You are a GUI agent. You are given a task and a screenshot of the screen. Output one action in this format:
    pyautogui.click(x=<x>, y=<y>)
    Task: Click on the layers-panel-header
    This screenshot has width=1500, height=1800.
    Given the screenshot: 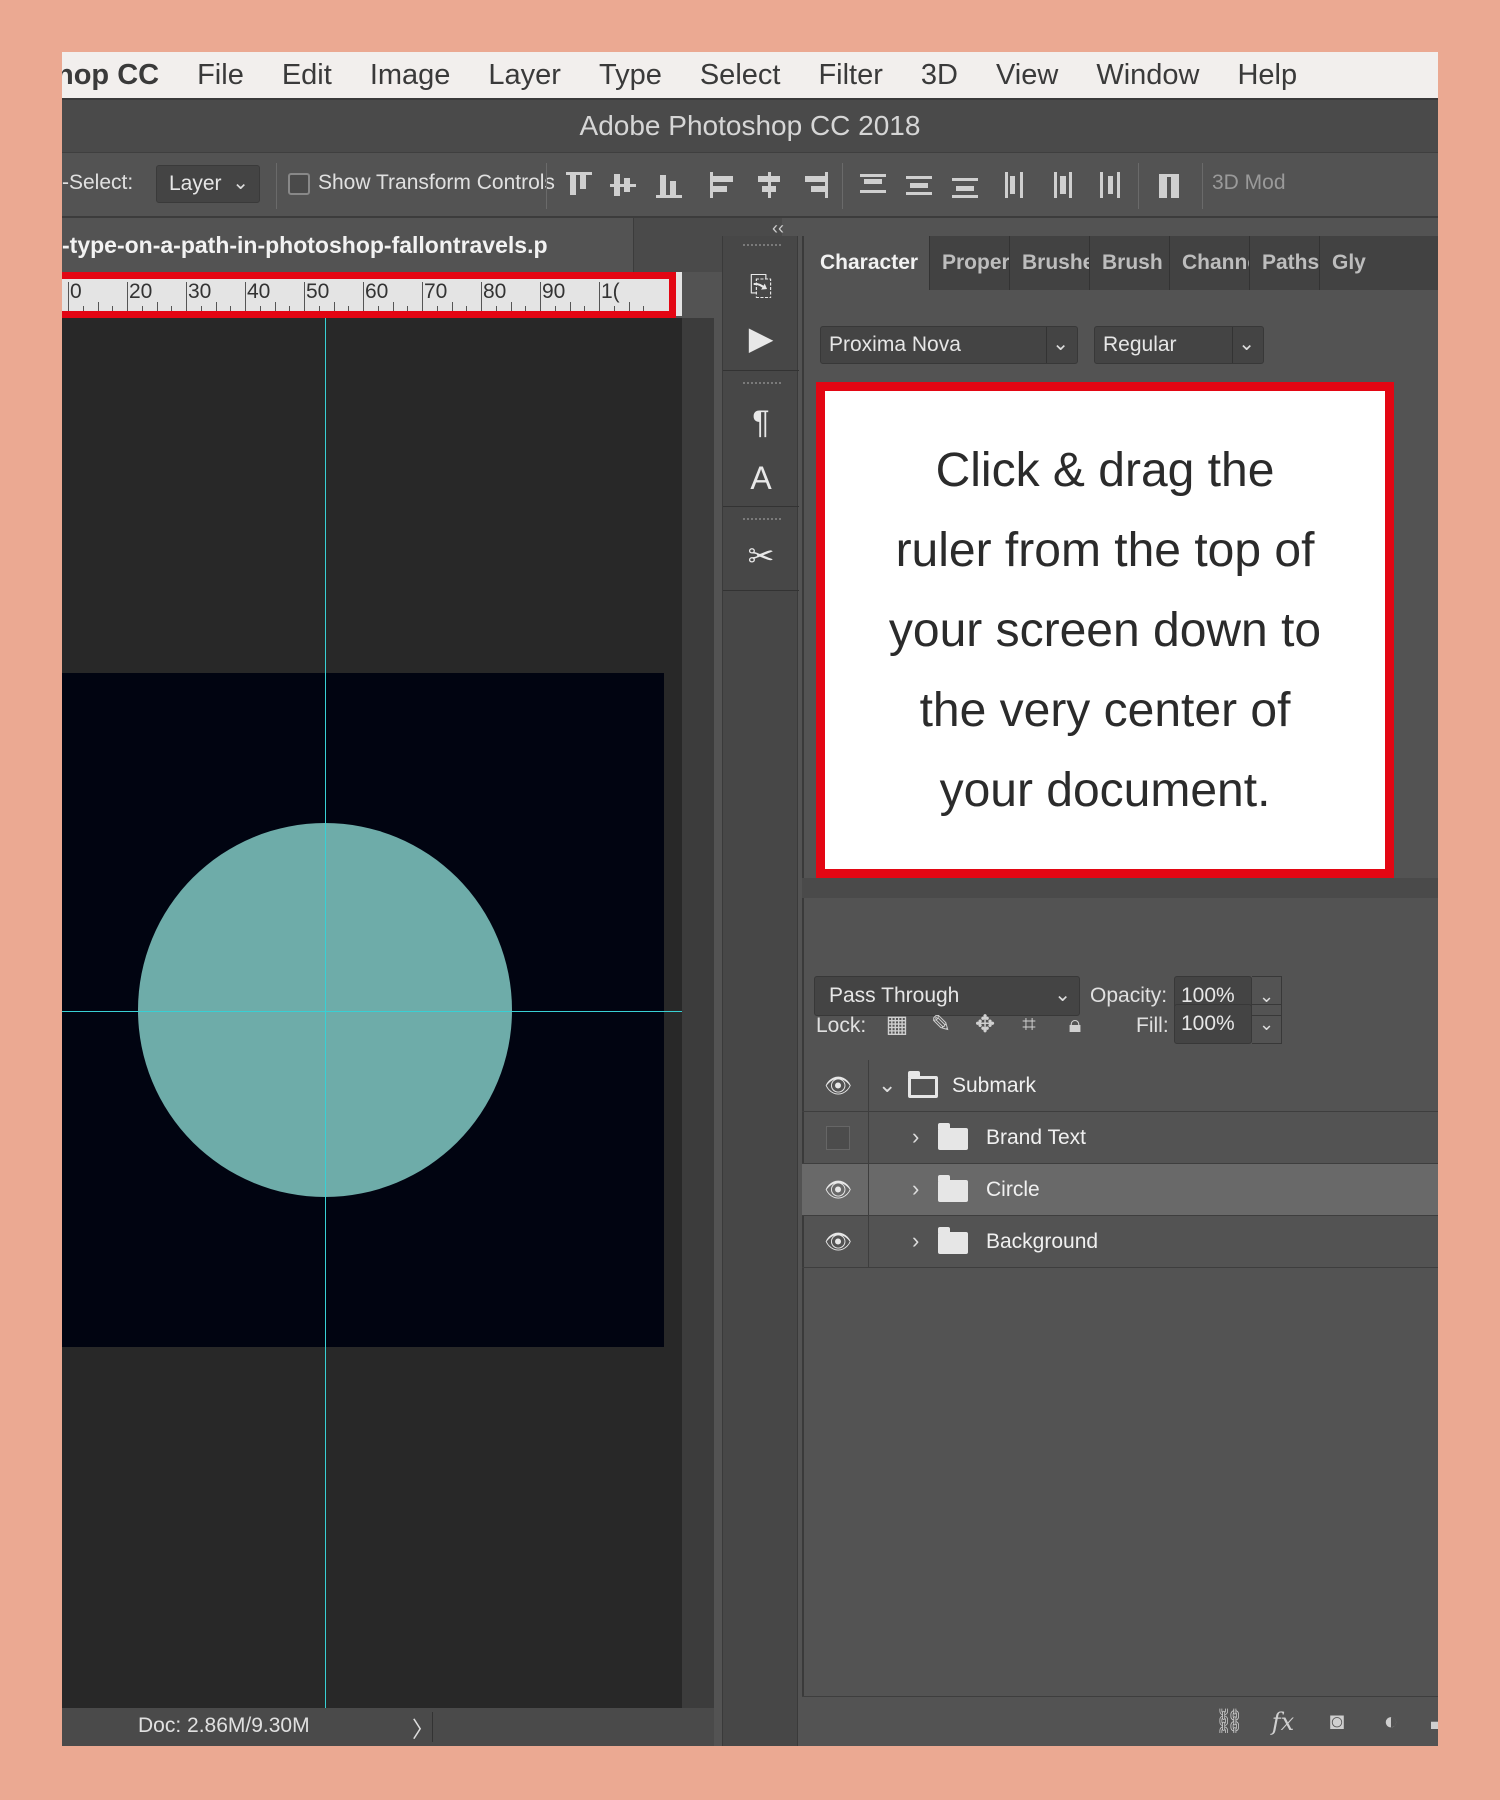 What is the action you would take?
    pyautogui.click(x=1120, y=888)
    